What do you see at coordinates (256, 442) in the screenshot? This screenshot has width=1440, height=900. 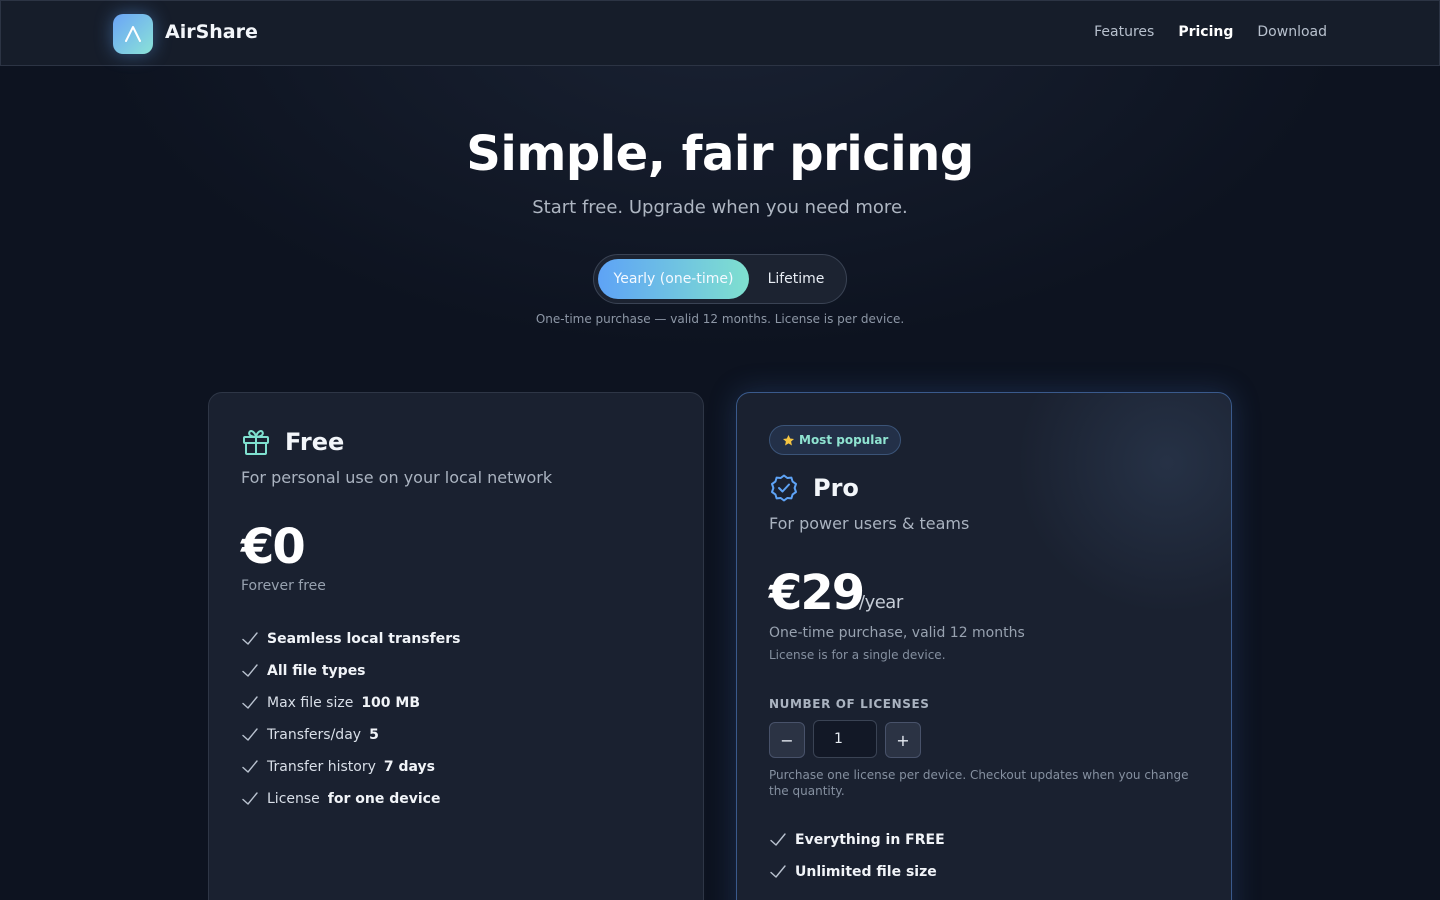 I see `gift-icon` at bounding box center [256, 442].